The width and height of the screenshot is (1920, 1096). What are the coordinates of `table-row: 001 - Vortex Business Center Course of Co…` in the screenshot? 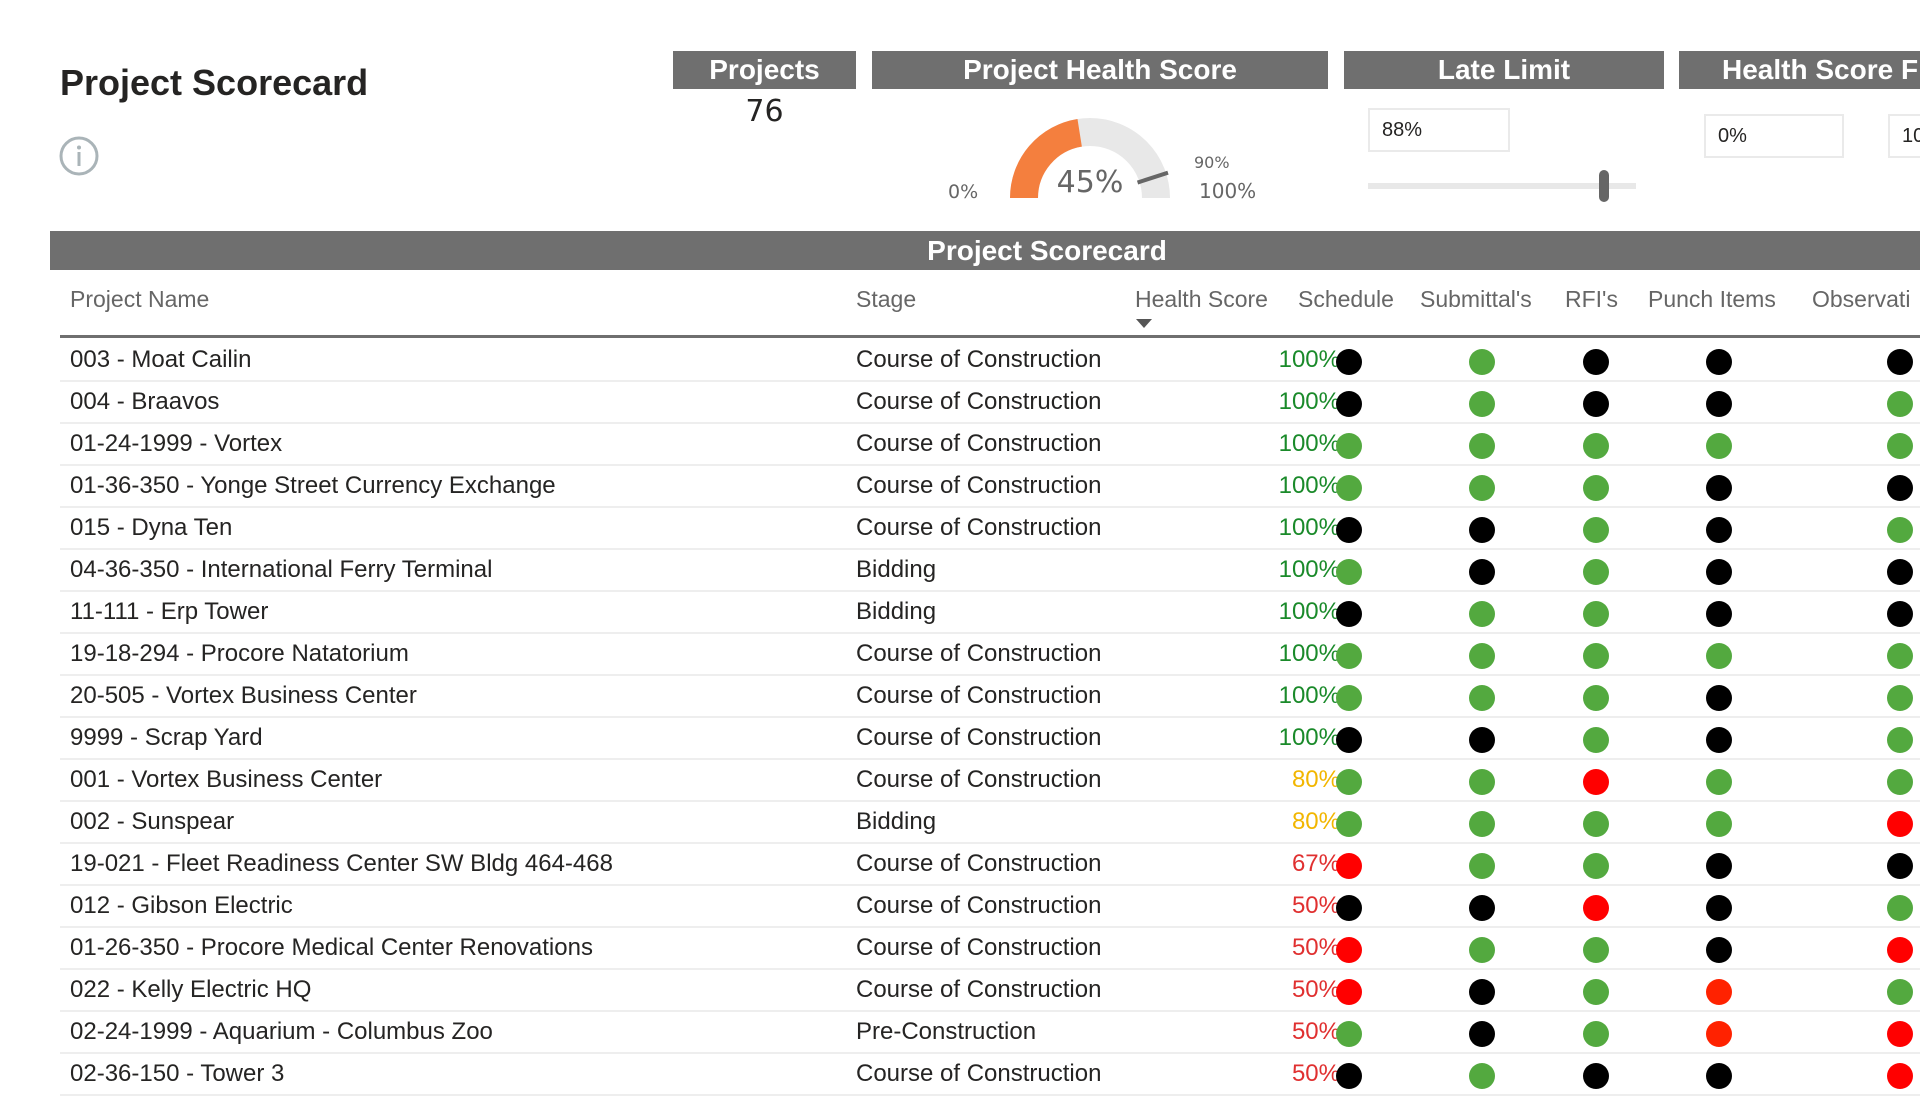 It's located at (990, 781).